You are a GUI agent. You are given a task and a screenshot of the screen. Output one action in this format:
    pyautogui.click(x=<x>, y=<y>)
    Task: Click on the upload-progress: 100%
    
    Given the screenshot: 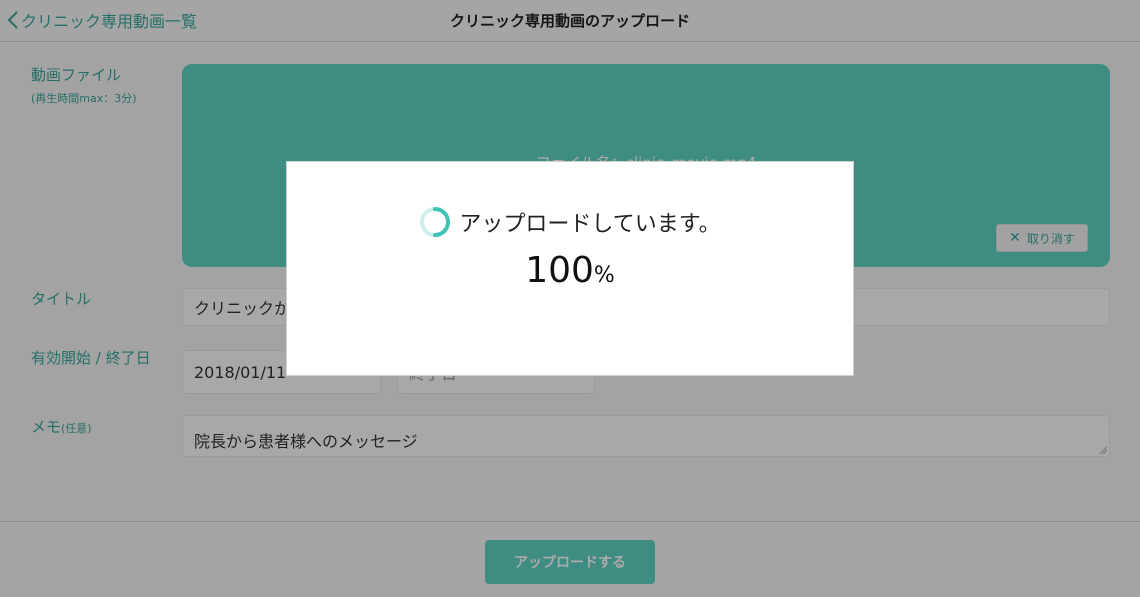 What is the action you would take?
    pyautogui.click(x=570, y=270)
    